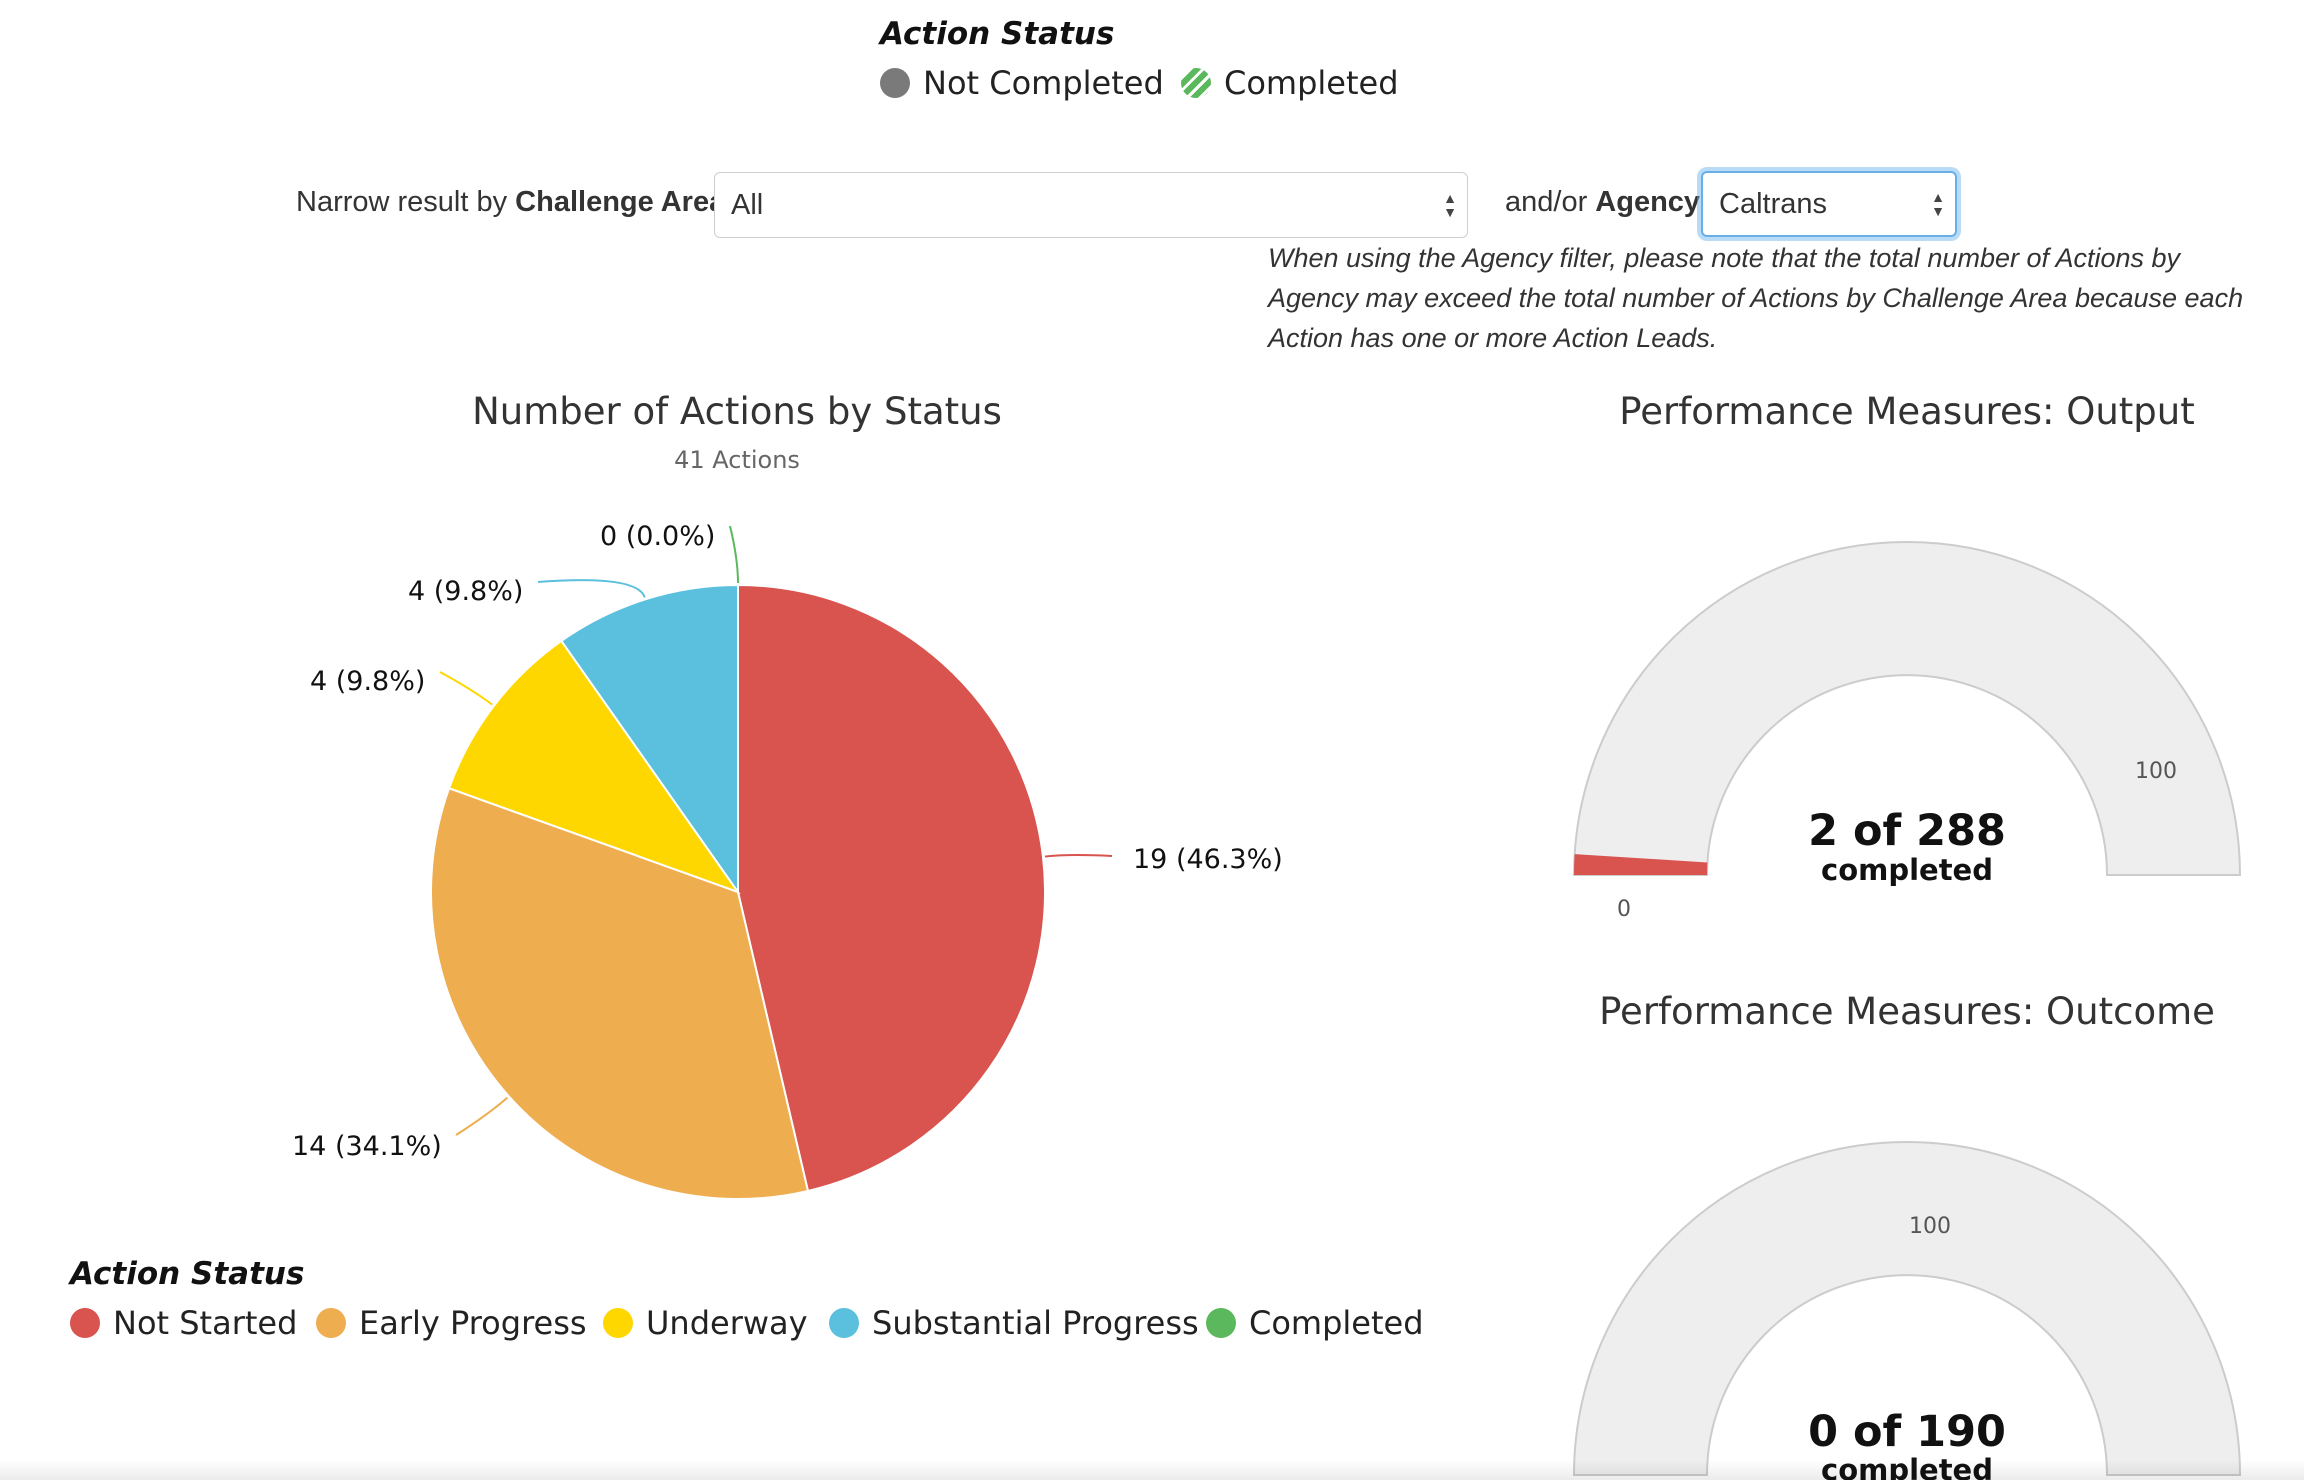 The width and height of the screenshot is (2304, 1480). What do you see at coordinates (367, 1146) in the screenshot?
I see `pie-label-early-progress: 14 (34.1%)` at bounding box center [367, 1146].